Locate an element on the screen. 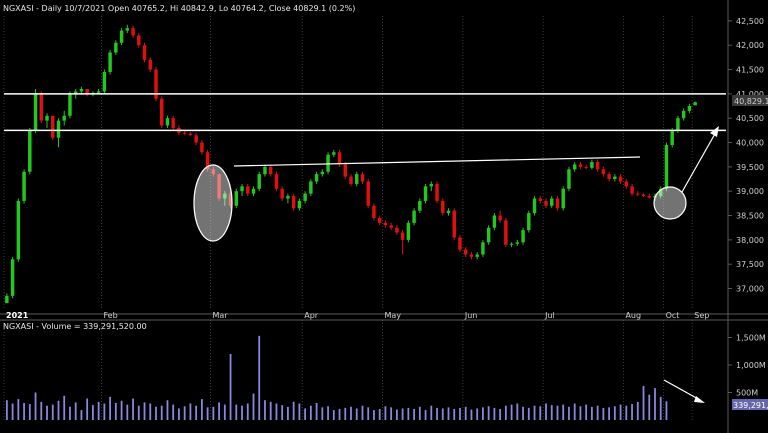  x-tick-label: Sep is located at coordinates (701, 315).